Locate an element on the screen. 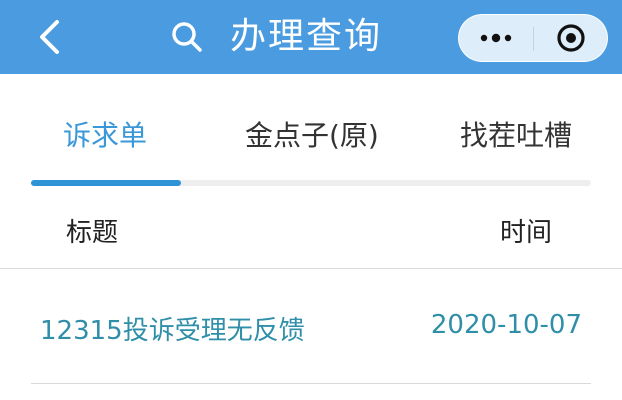 The height and width of the screenshot is (400, 622). tab-complaint: 诉求单 is located at coordinates (105, 134).